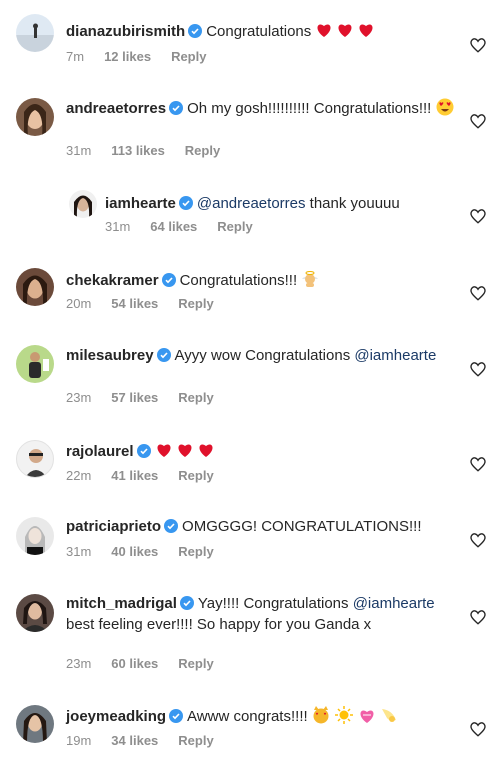 The height and width of the screenshot is (760, 500). I want to click on comment-meta: 31m 113 likes Reply, so click(153, 150).